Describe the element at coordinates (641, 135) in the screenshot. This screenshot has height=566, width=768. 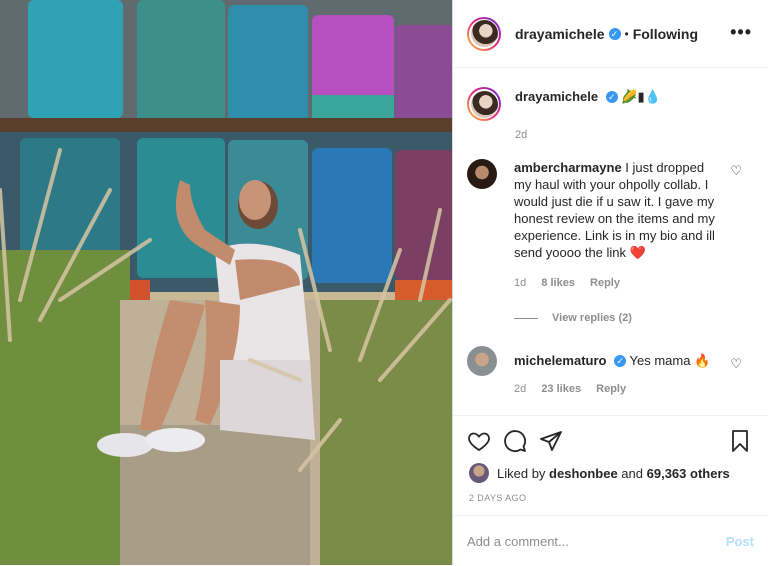
I see `caption-time: 2d` at that location.